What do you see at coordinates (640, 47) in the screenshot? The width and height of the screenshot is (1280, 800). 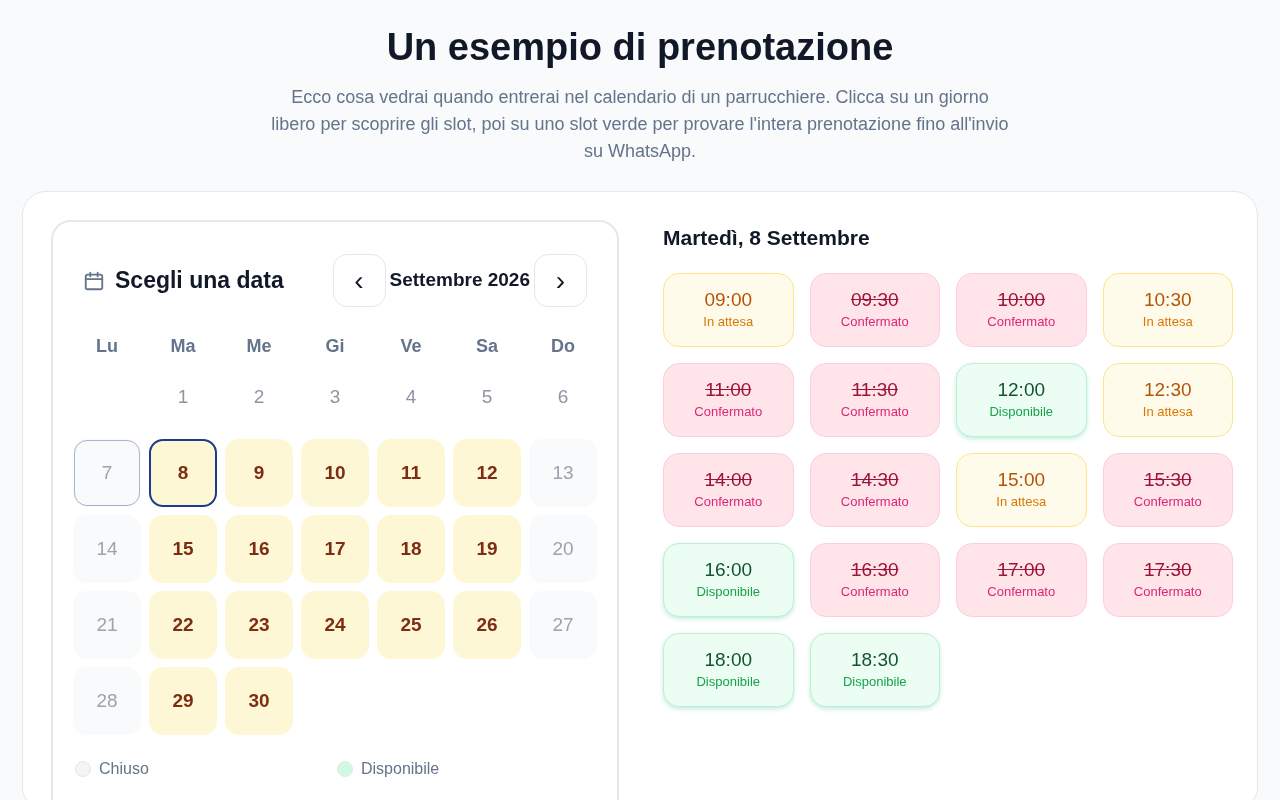 I see `page-title: Un esempio di prenotazione` at bounding box center [640, 47].